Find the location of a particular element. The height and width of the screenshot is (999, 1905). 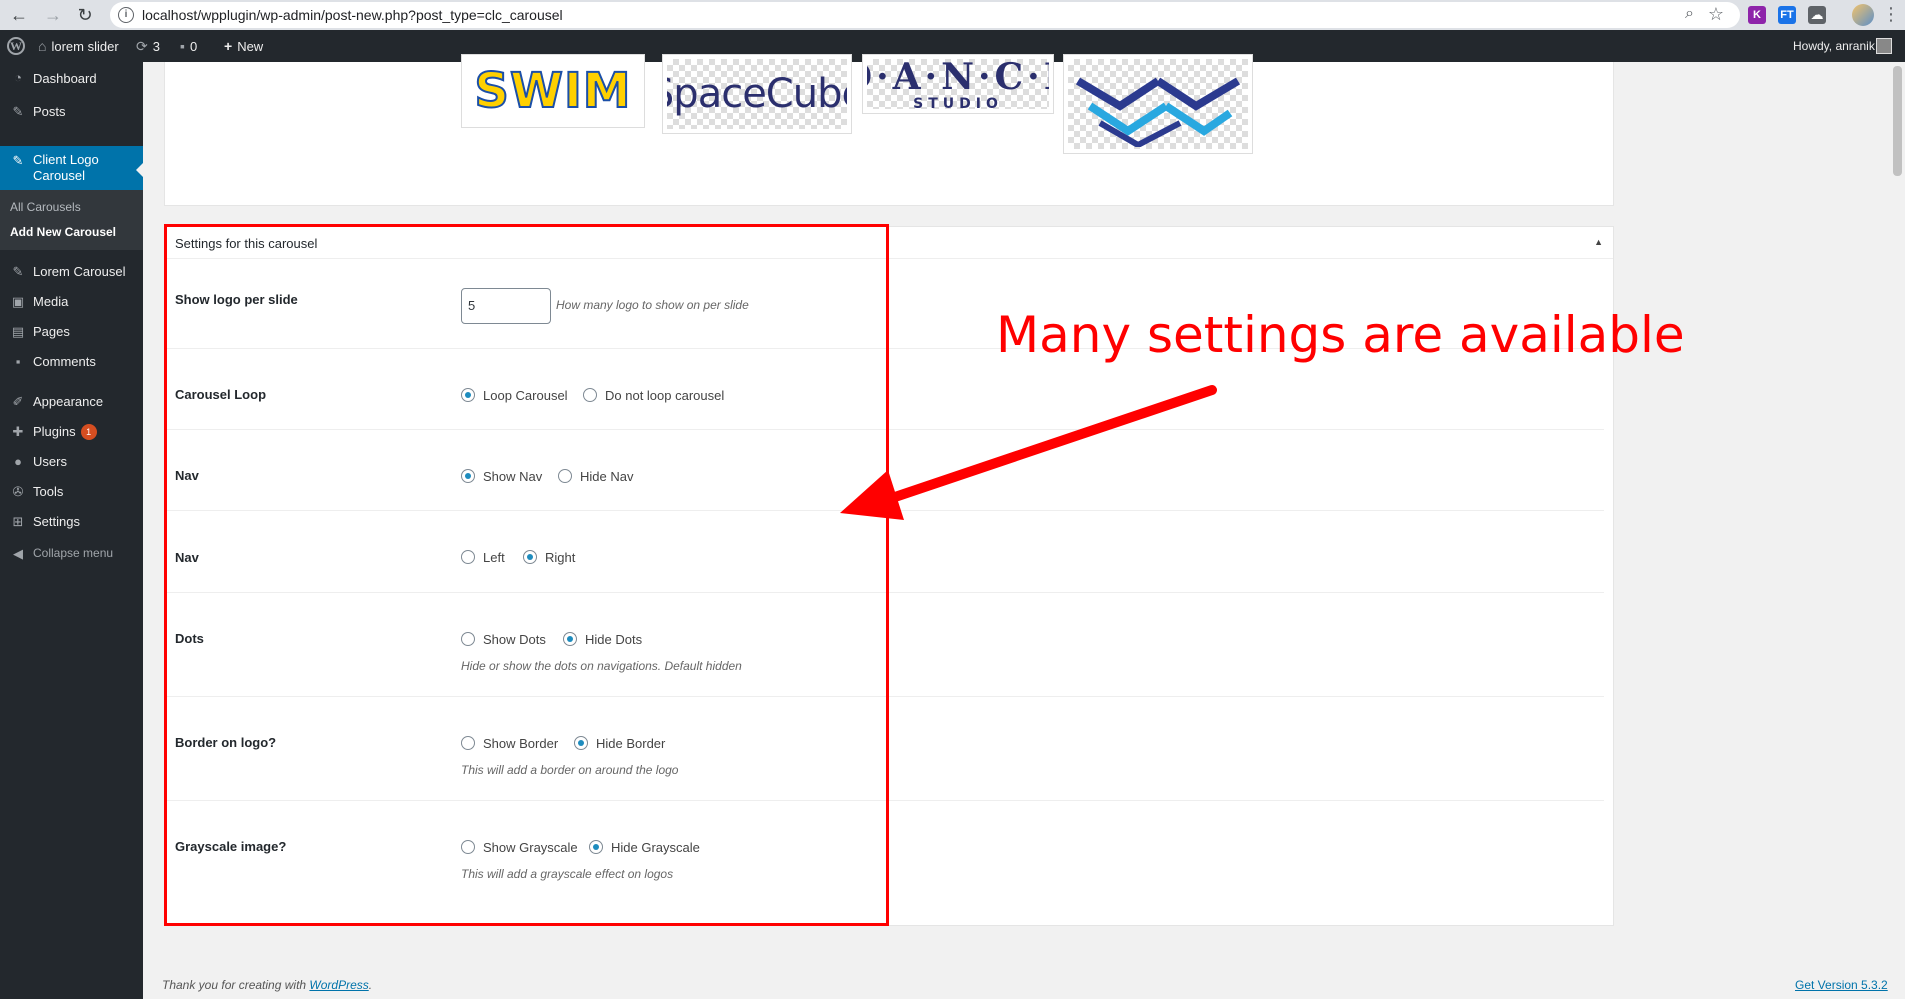

site-name-link: ⌂ lorem slider is located at coordinates (78, 46).